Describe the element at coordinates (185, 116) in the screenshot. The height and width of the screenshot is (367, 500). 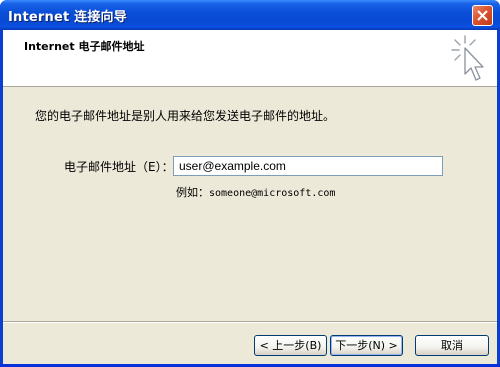
I see `instruction-text: 您的电子邮件地址是别人用来给您发送电子邮件的地址。` at that location.